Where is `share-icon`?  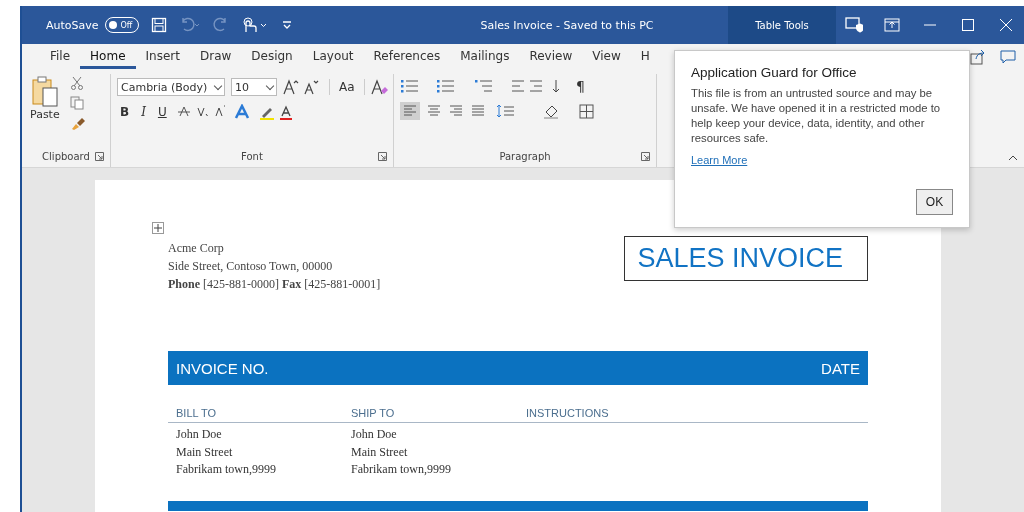
share-icon is located at coordinates (978, 57).